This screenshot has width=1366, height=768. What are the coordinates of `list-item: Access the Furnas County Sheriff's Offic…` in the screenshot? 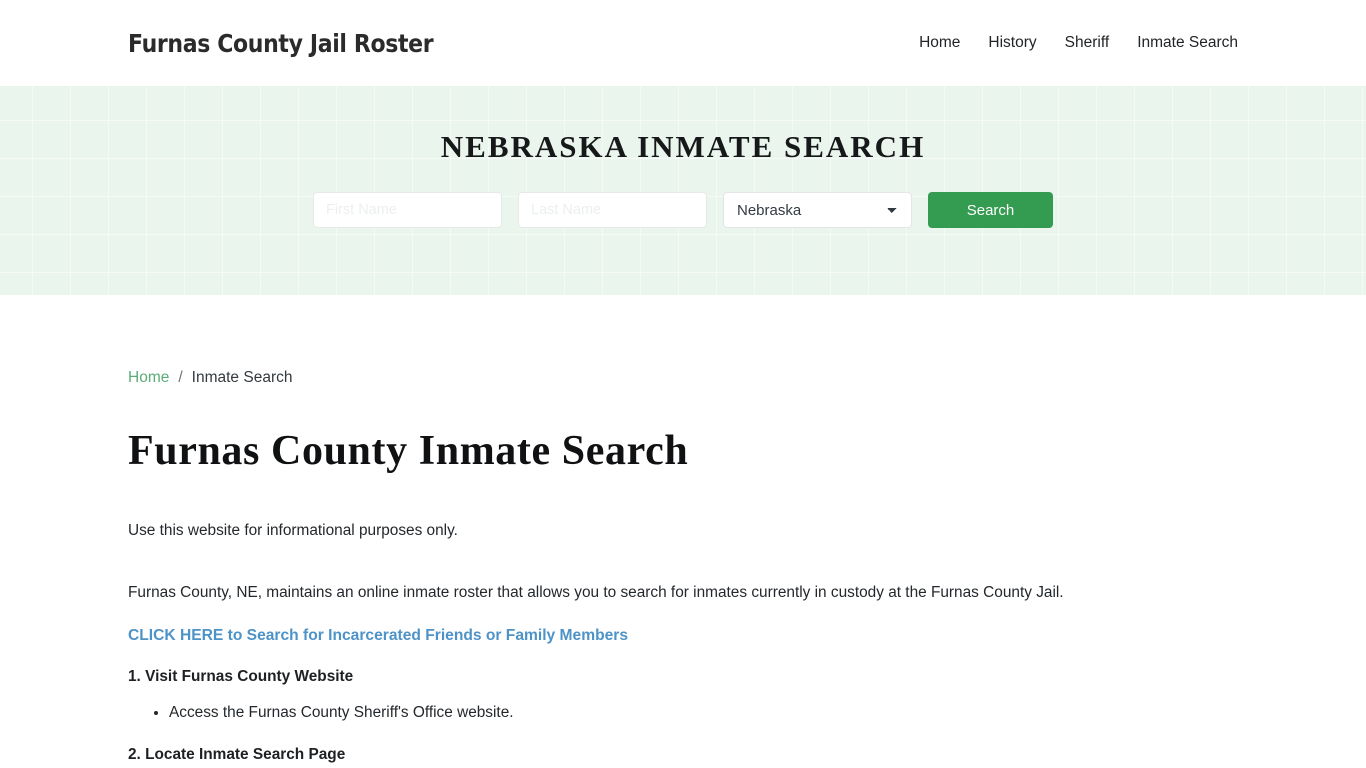 It's located at (703, 713).